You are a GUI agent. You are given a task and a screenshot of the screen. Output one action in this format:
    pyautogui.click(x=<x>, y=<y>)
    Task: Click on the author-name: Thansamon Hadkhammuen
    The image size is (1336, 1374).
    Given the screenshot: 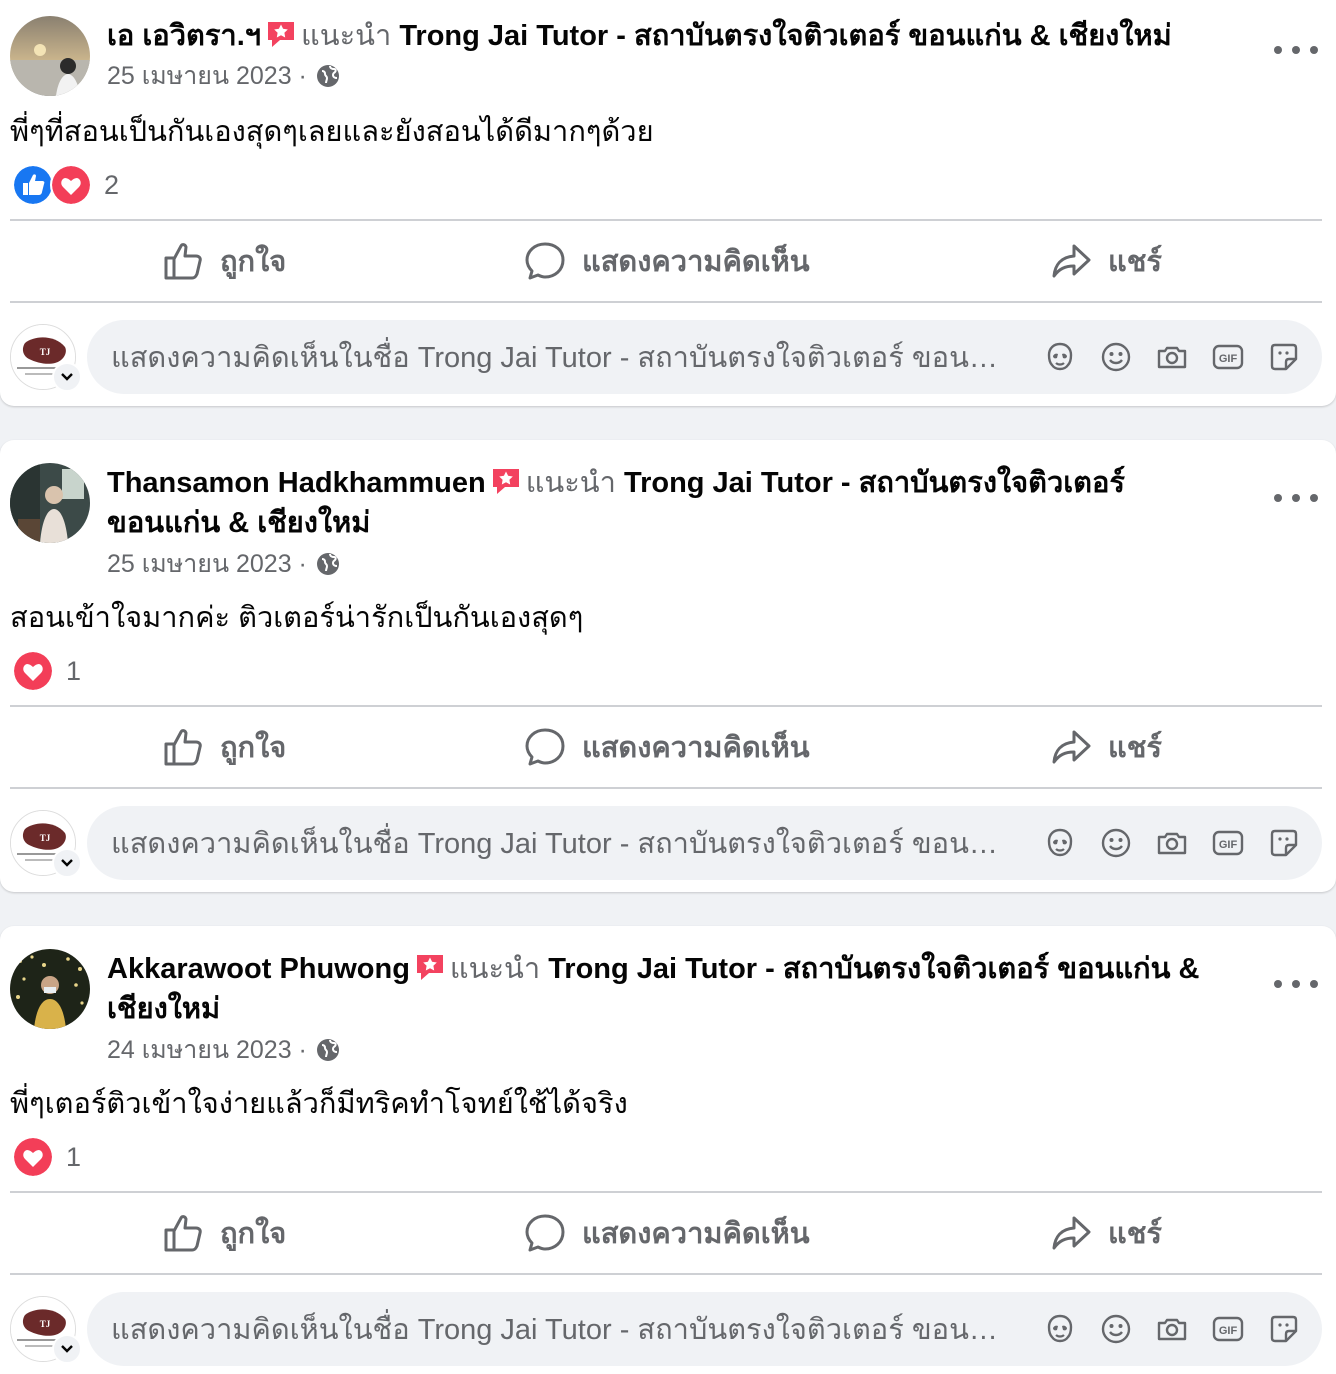 What is the action you would take?
    pyautogui.click(x=296, y=483)
    